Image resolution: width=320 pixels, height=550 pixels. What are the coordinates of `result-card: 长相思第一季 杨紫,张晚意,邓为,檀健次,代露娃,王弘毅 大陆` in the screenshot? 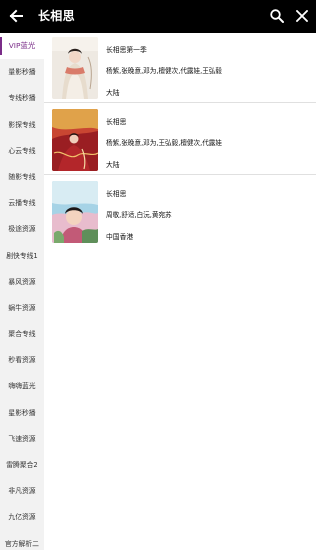 It's located at (180, 68).